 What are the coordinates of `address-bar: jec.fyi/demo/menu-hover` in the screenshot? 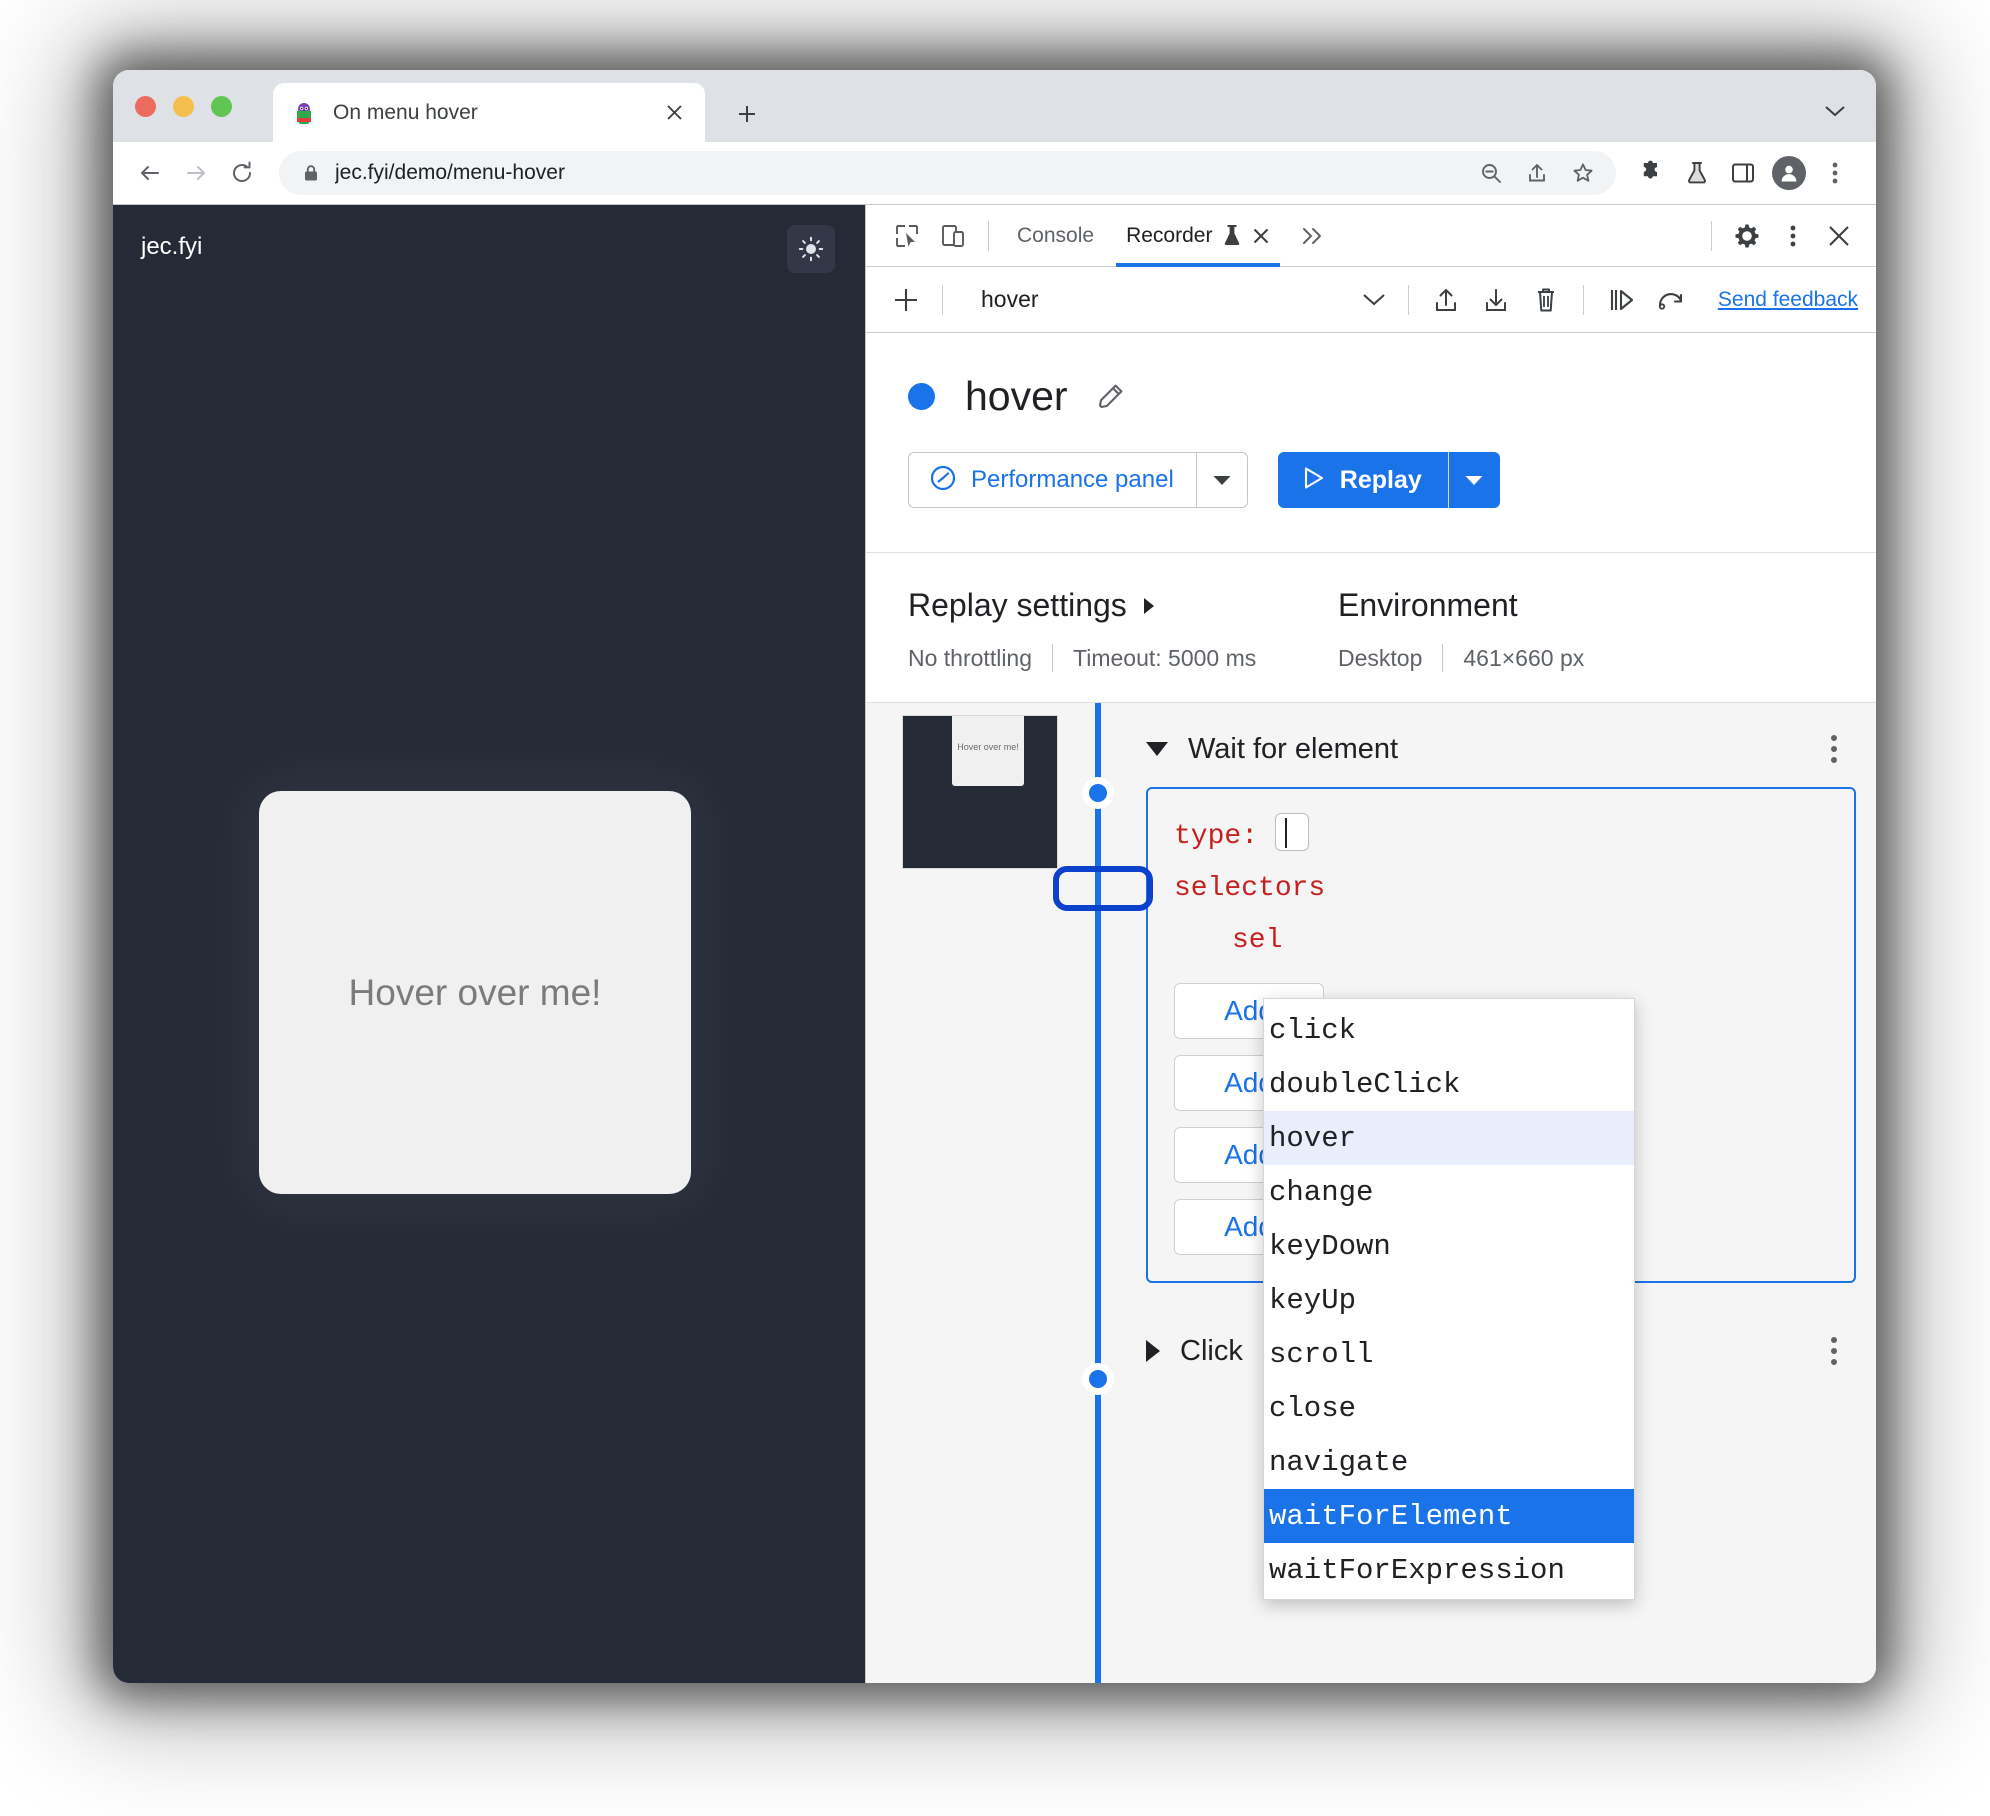 It's located at (947, 173).